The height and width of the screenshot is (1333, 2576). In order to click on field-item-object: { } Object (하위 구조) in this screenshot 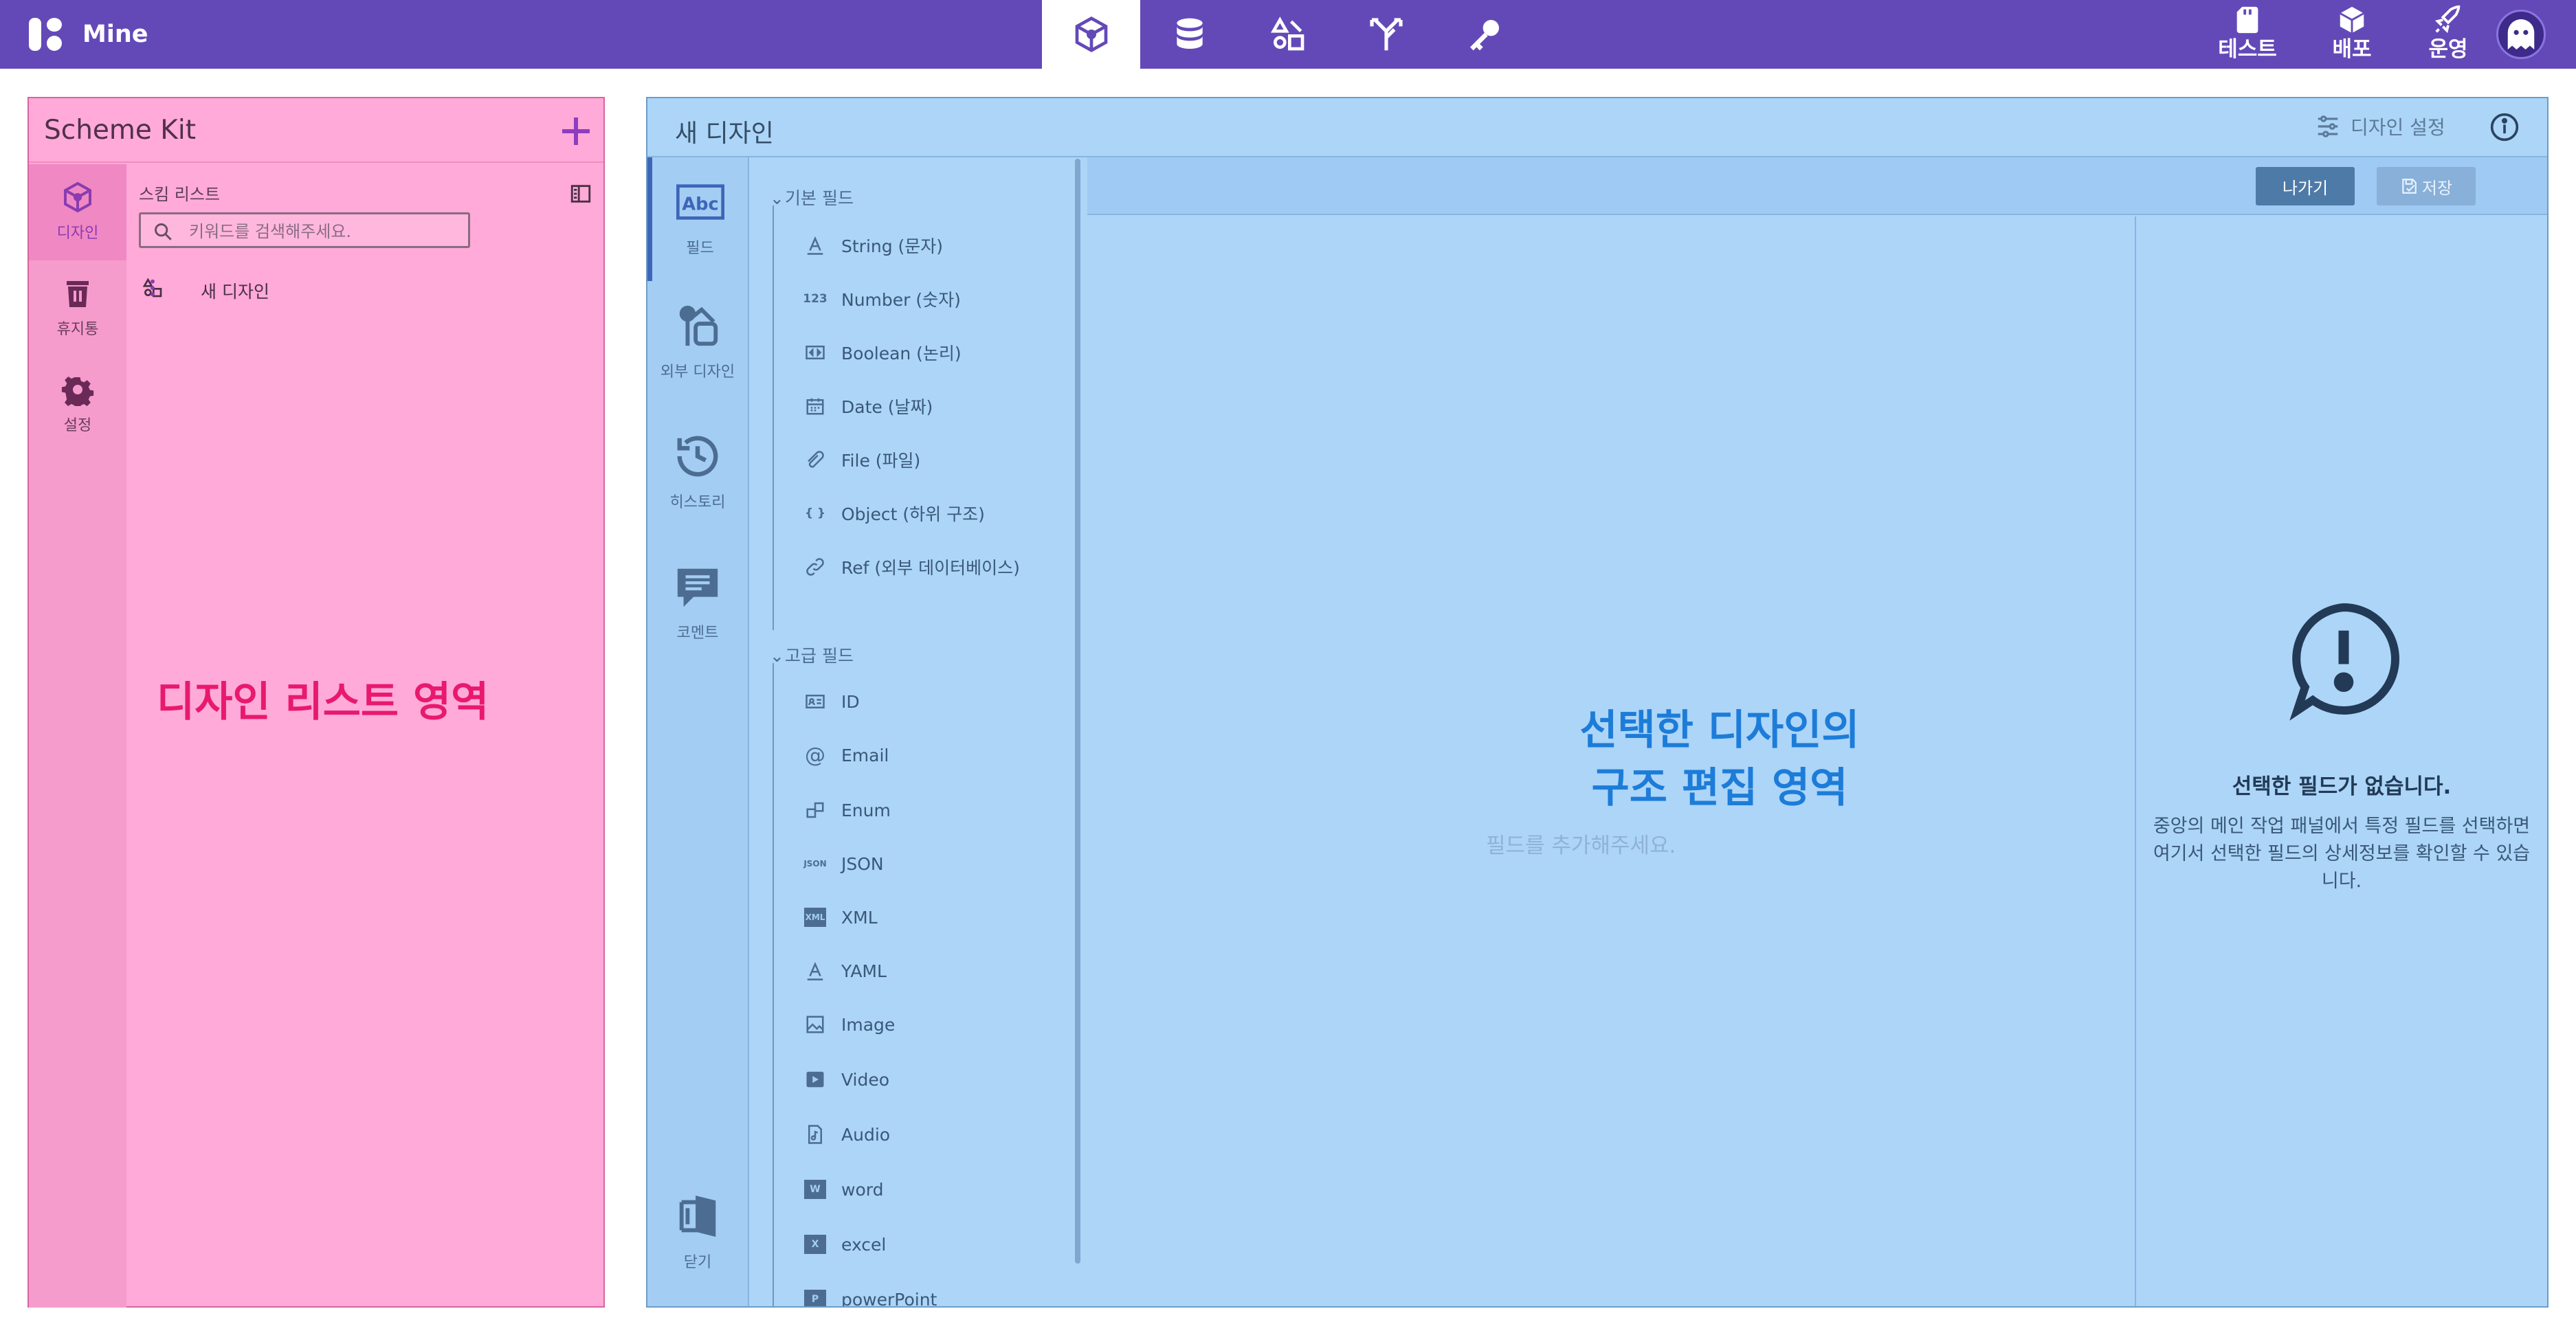, I will do `click(894, 513)`.